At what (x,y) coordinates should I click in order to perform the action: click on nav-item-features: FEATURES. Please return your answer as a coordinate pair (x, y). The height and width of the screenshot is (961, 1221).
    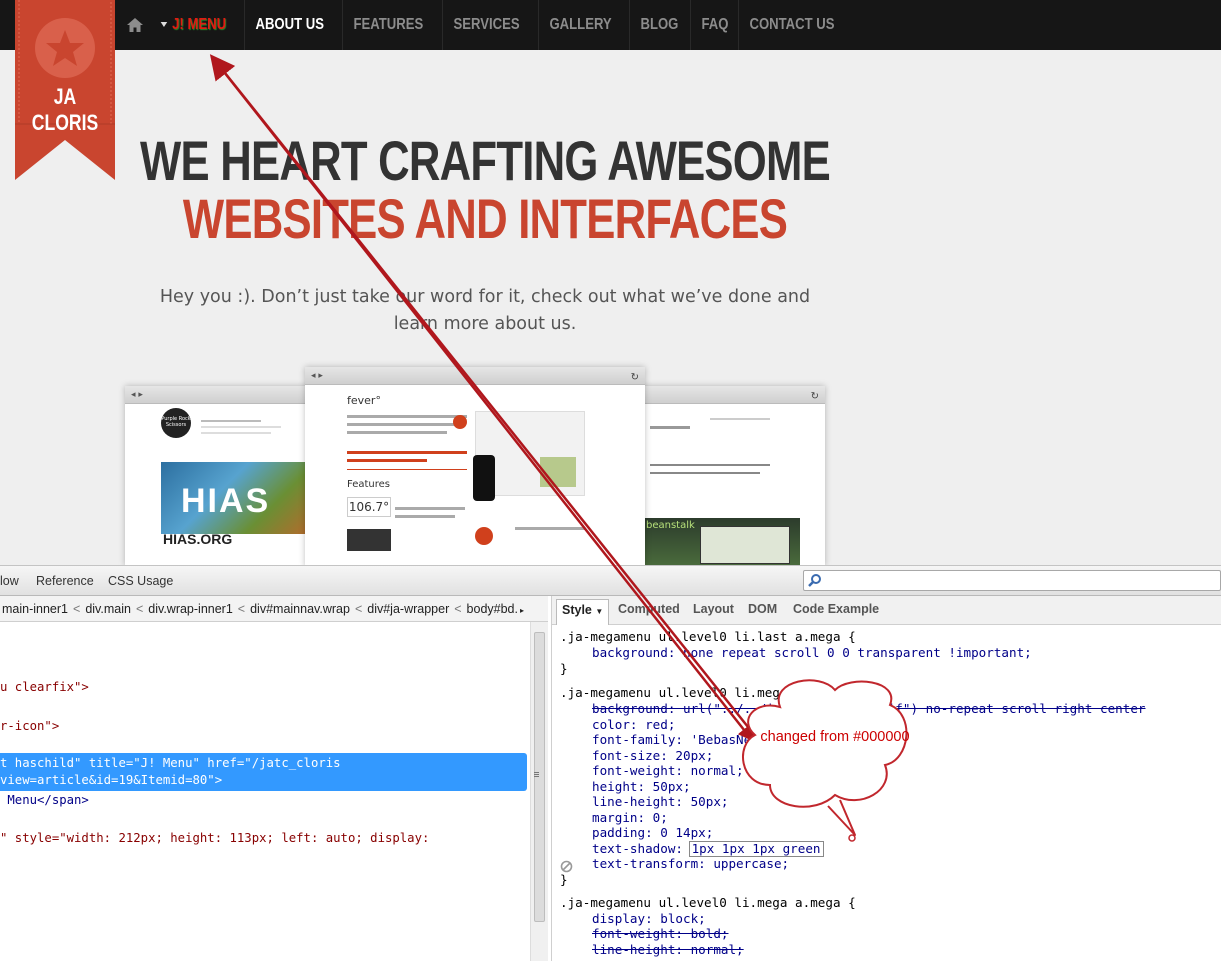
    Looking at the image, I should click on (388, 25).